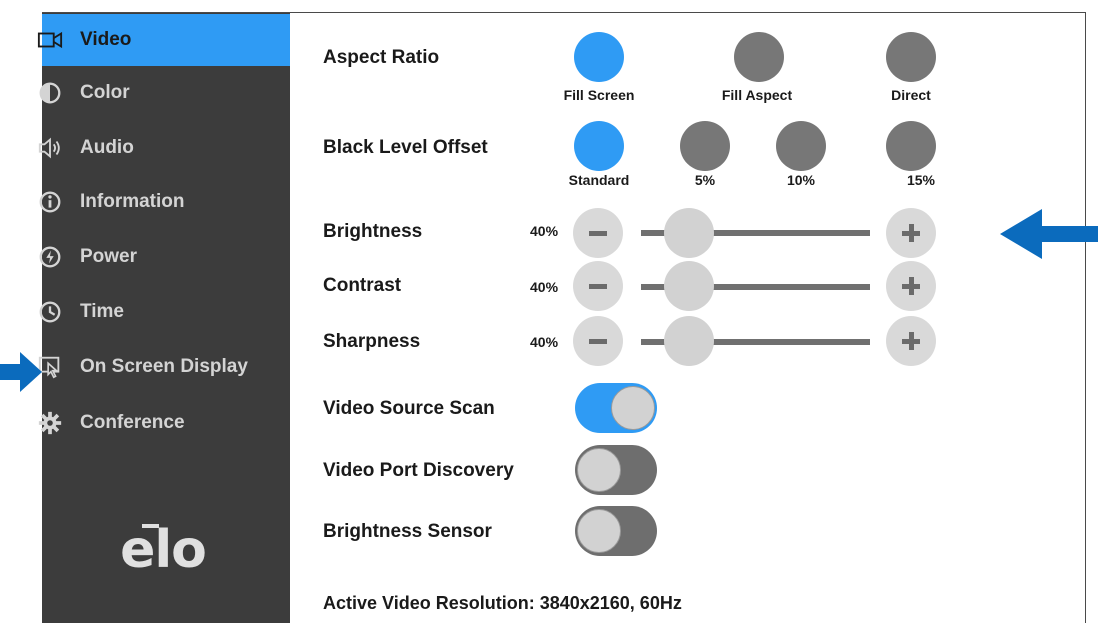 The height and width of the screenshot is (623, 1100). I want to click on sharpness-value: 40%, so click(544, 342).